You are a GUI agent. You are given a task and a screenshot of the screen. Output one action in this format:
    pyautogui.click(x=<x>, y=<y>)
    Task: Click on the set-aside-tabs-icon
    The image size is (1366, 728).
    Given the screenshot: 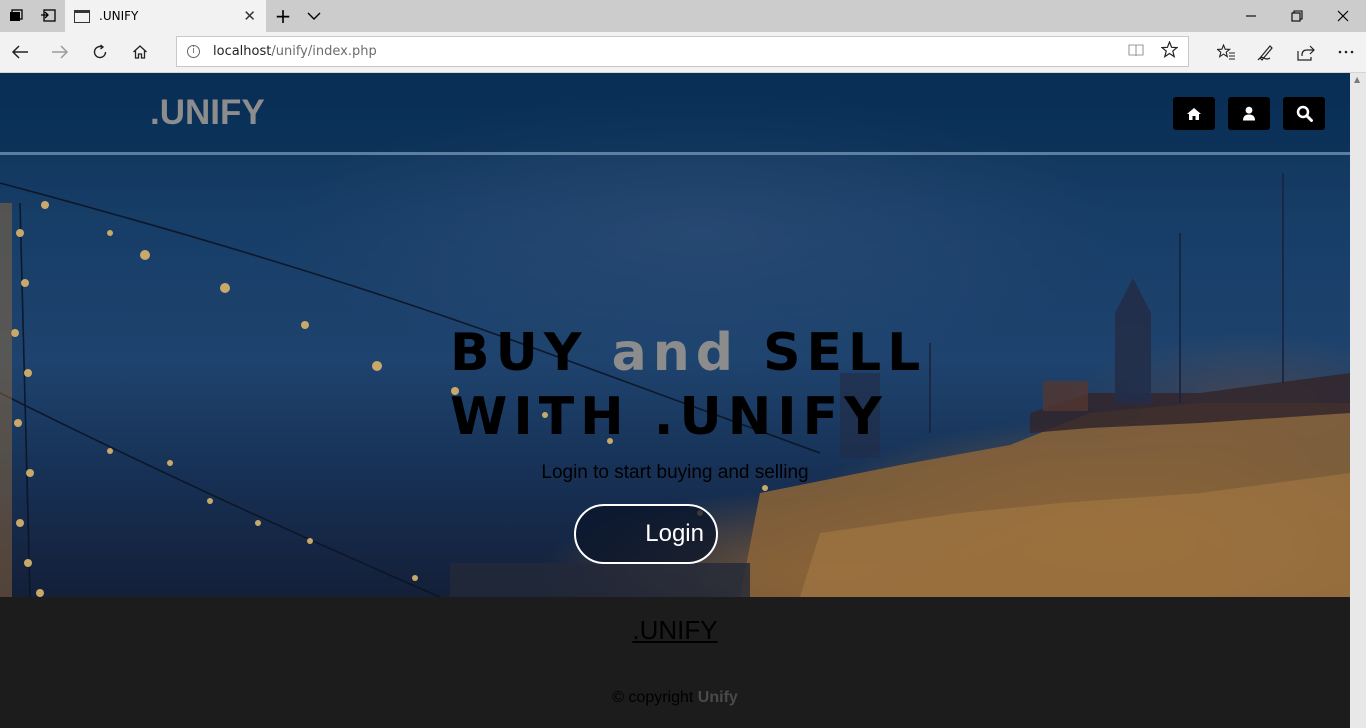 What is the action you would take?
    pyautogui.click(x=16, y=16)
    